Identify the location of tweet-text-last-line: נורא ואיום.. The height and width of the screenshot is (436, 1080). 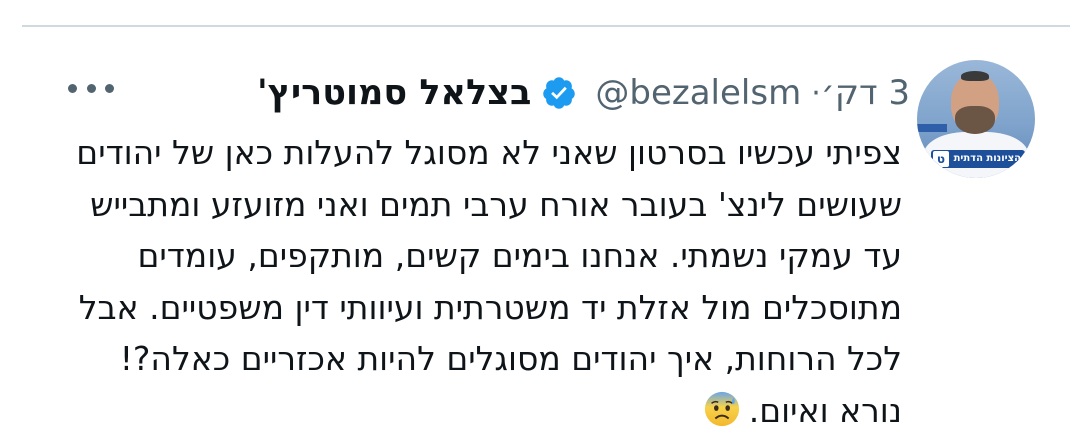
(472, 410).